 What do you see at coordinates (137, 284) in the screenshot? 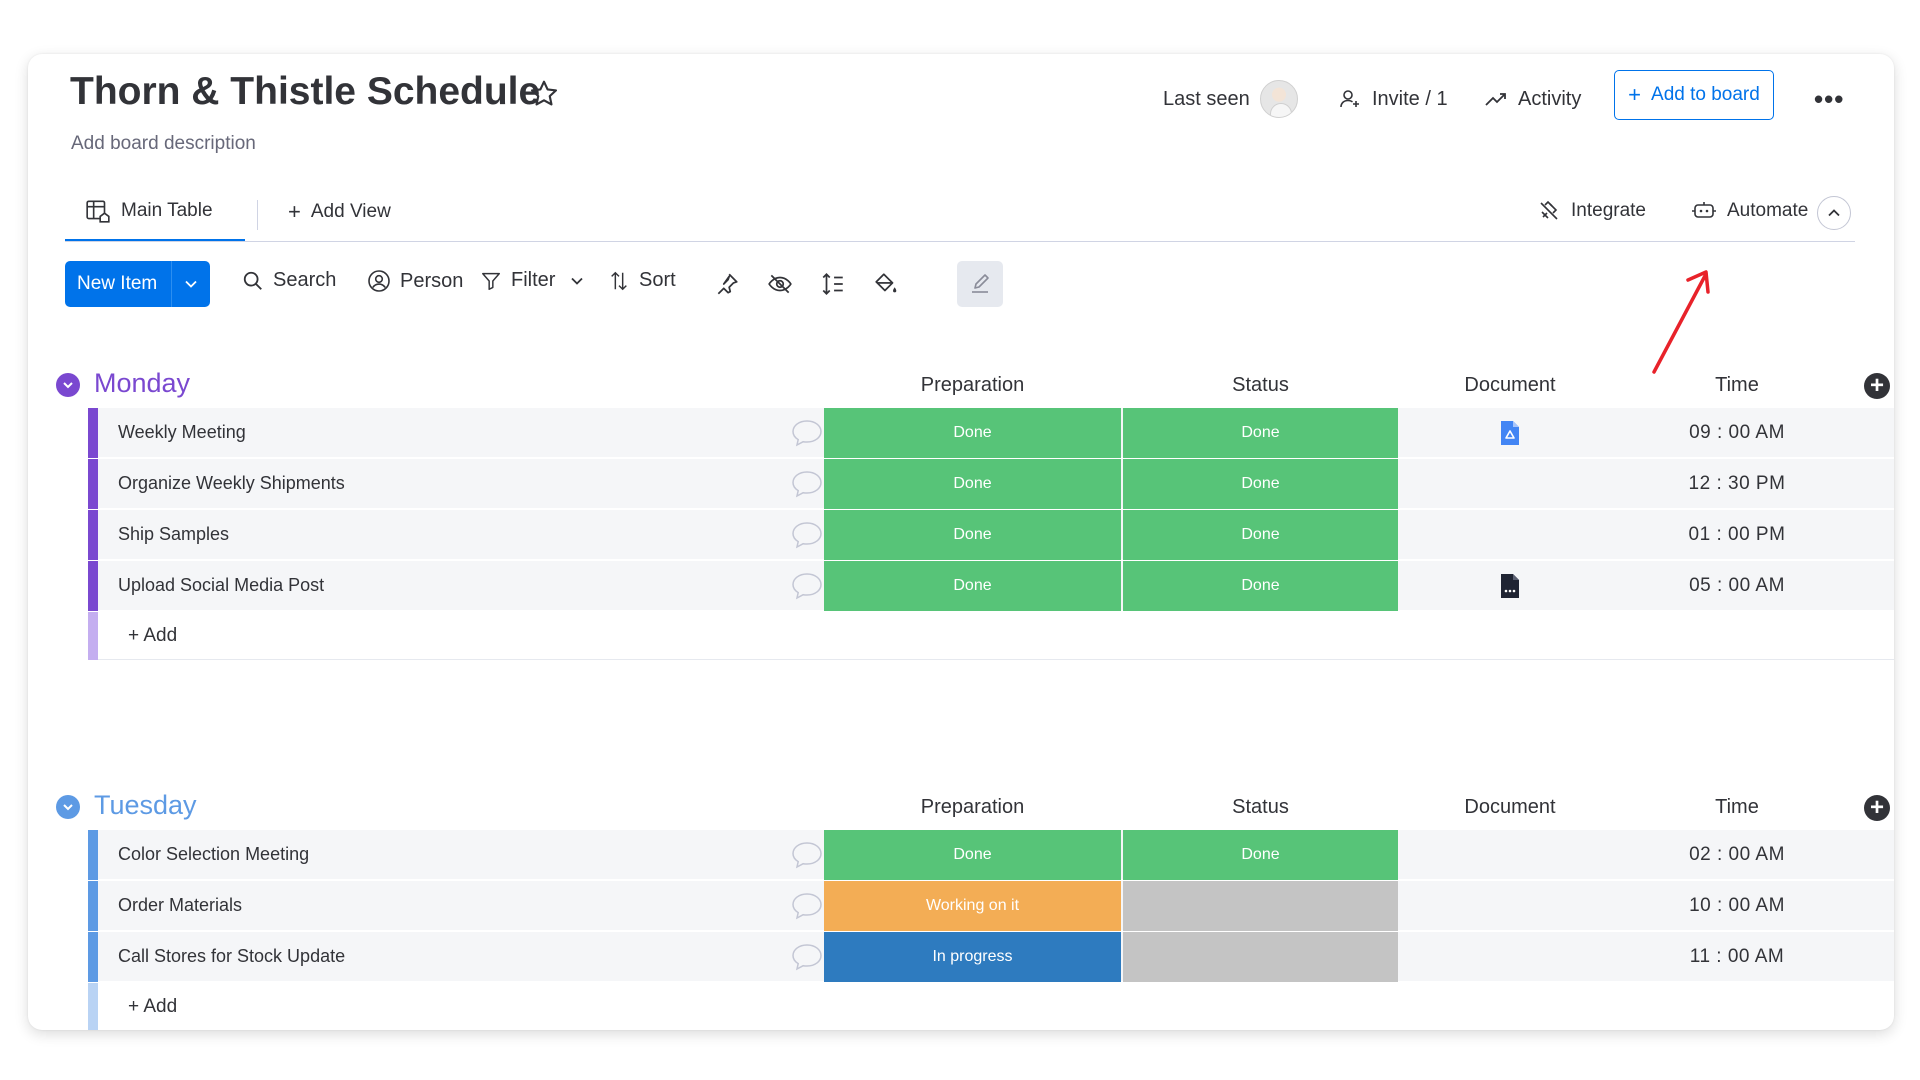
I see `new-item-button: New Item` at bounding box center [137, 284].